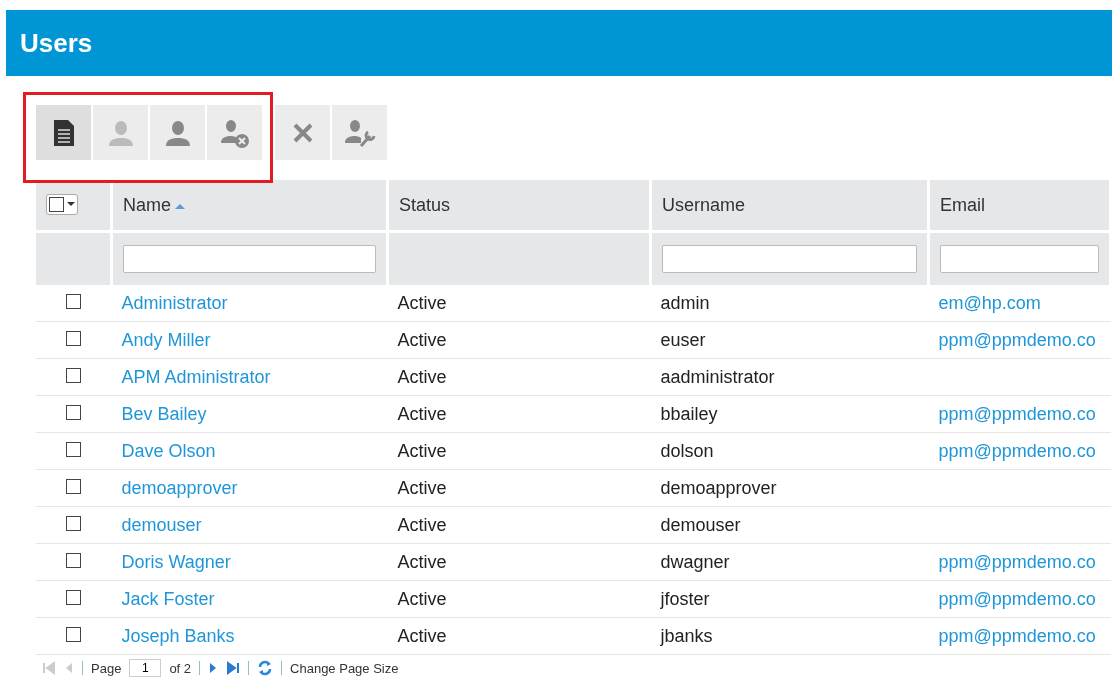 The height and width of the screenshot is (683, 1112). What do you see at coordinates (717, 376) in the screenshot?
I see `table-cell: aadministrator` at bounding box center [717, 376].